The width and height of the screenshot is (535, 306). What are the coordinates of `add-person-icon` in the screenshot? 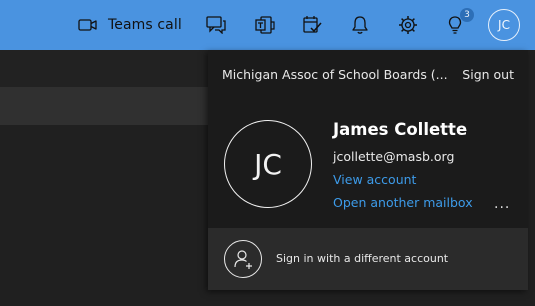 It's located at (243, 259).